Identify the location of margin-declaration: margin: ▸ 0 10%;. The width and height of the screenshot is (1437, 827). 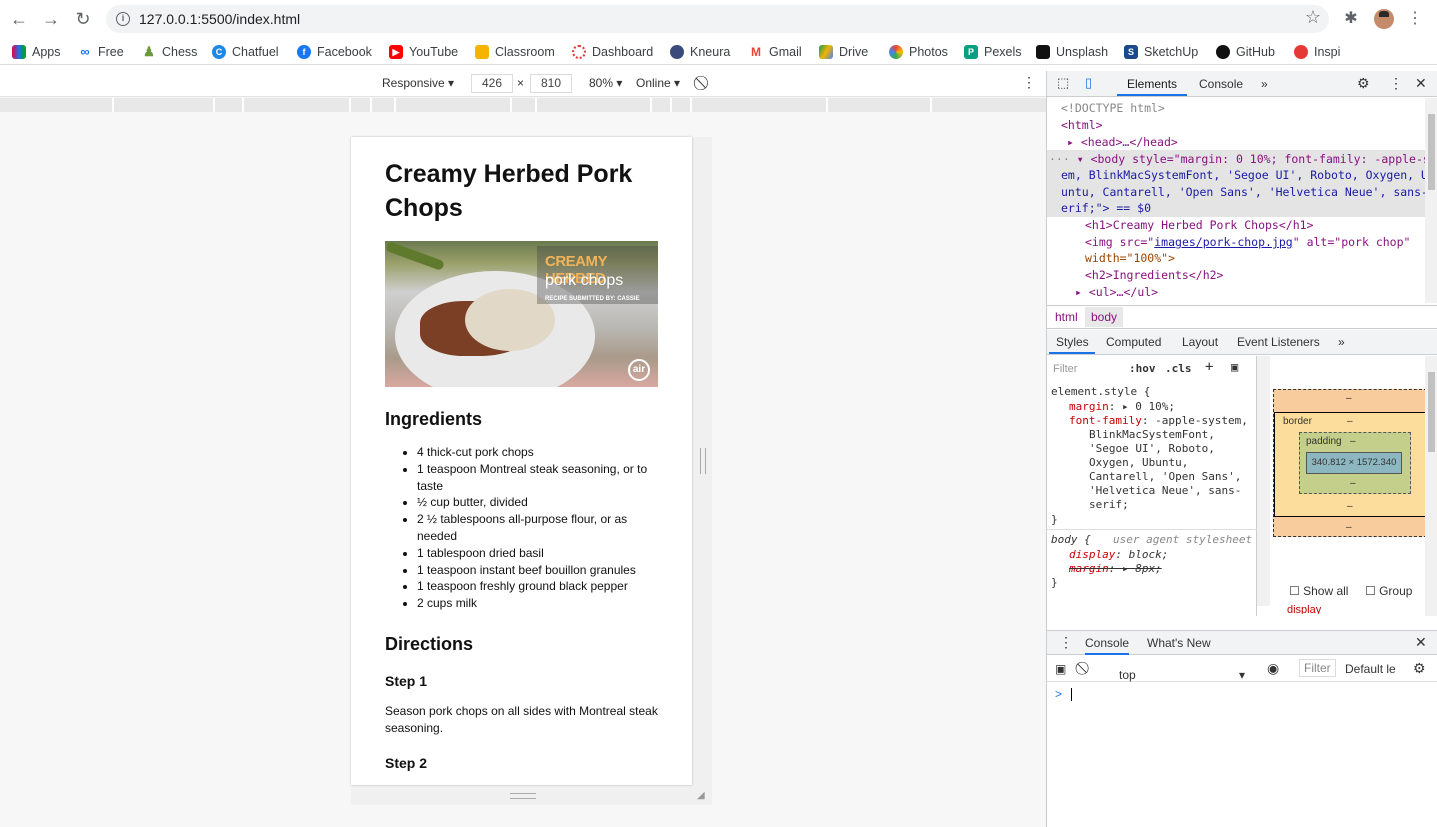
(1122, 407).